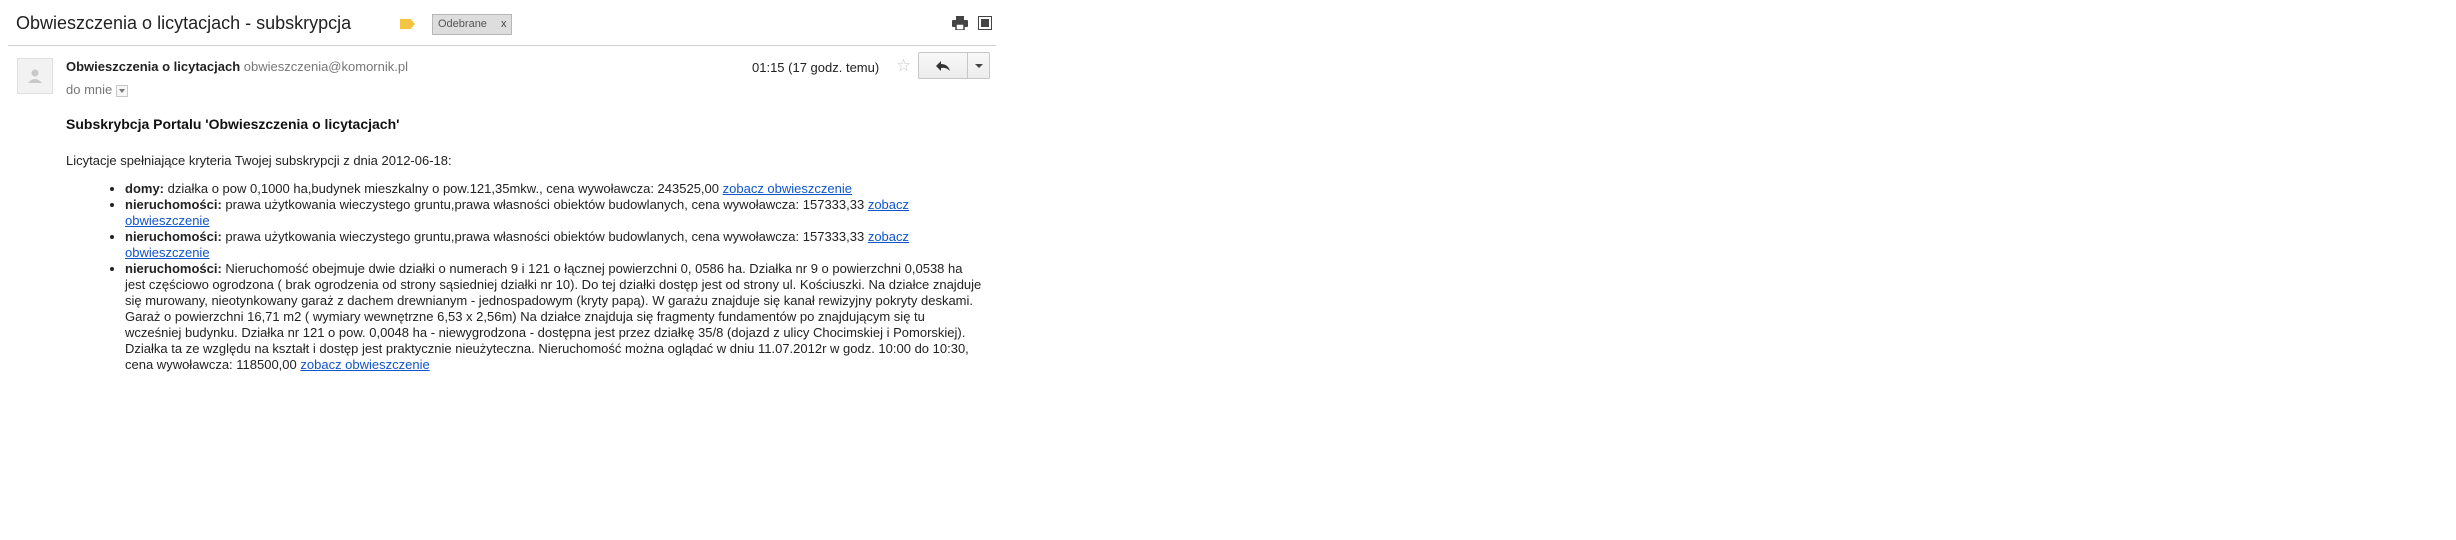 The height and width of the screenshot is (540, 2456). What do you see at coordinates (325, 66) in the screenshot?
I see `sender-email: obwieszczenia@komornik.pl` at bounding box center [325, 66].